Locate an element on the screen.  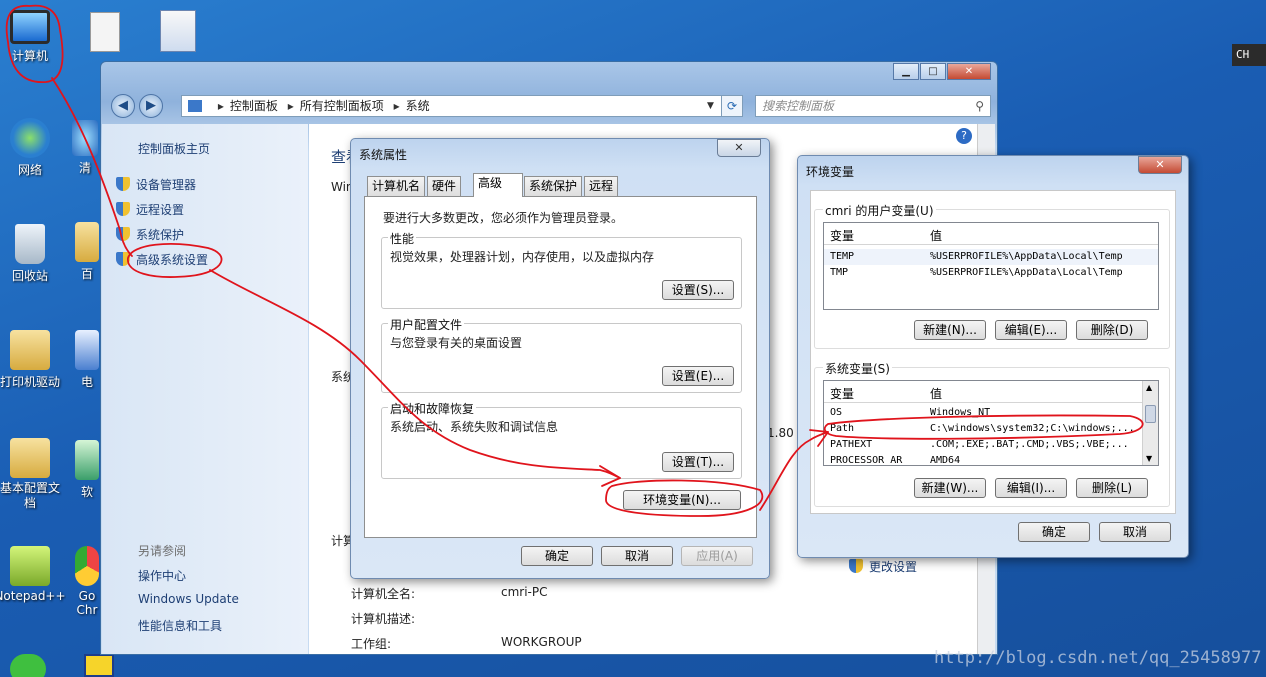
control-panel-icon is located at coordinates (195, 106).